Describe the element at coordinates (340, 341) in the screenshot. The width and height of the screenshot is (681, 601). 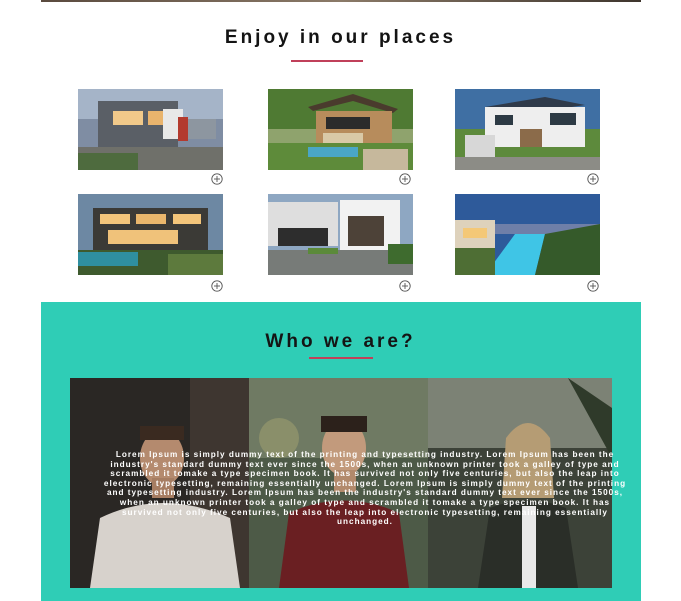
I see `about-title: Who we are?` at that location.